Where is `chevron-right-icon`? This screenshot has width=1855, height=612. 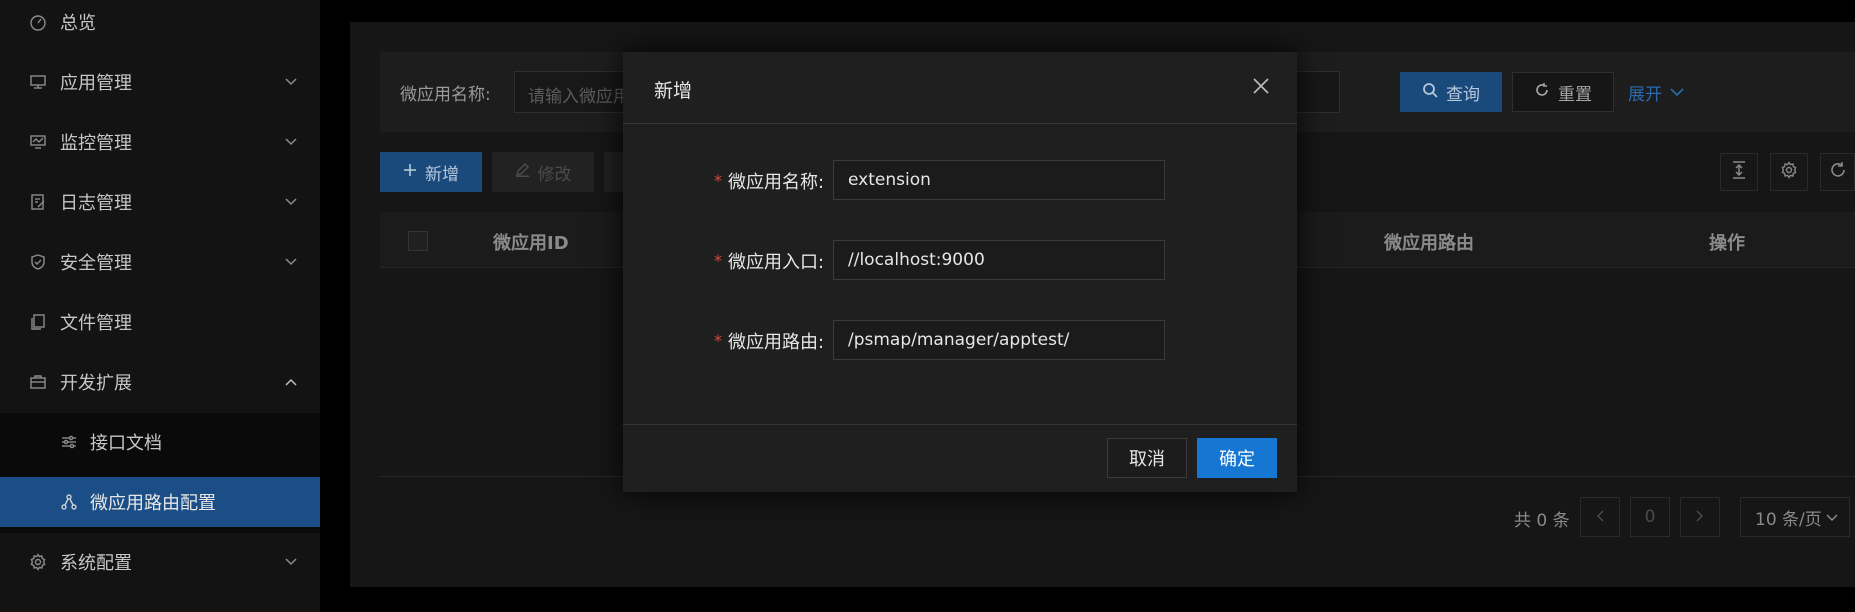 chevron-right-icon is located at coordinates (1700, 517).